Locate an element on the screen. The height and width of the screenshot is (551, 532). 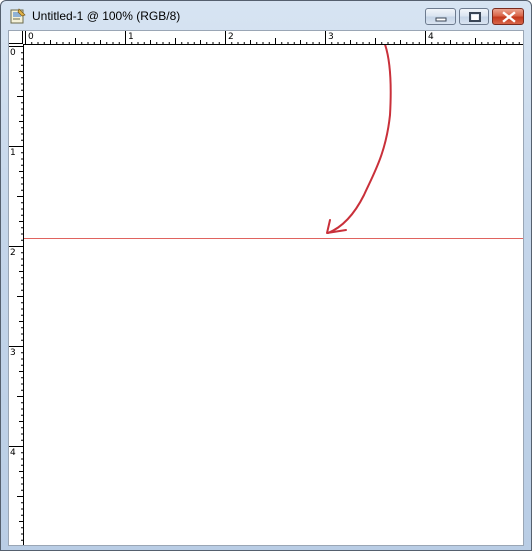
title-bar: Untitled-1 @ 100% (RGB/8) is located at coordinates (266, 16).